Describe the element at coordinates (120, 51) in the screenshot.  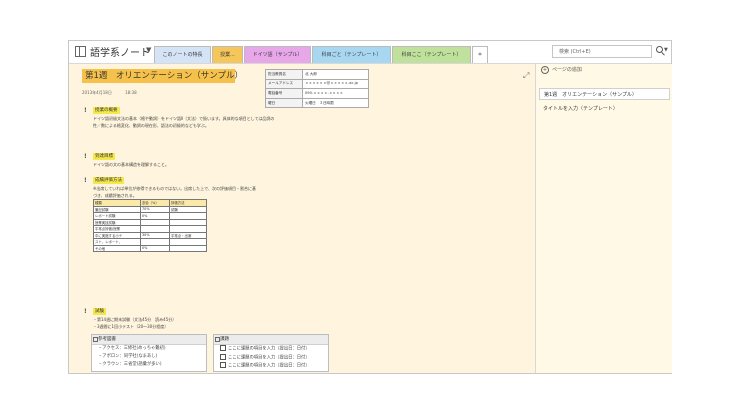
I see `notebook-title: 語学系ノート` at that location.